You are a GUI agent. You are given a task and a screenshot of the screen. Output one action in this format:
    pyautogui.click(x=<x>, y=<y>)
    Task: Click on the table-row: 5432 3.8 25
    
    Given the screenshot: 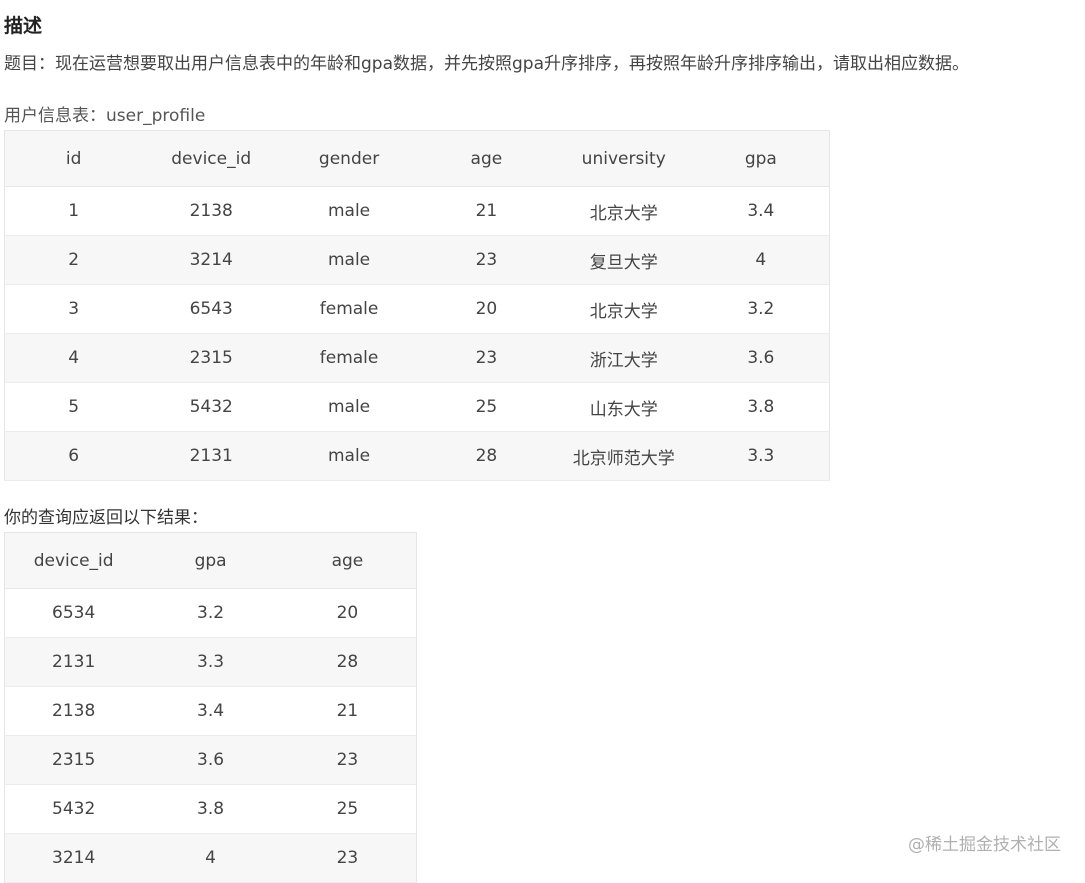 What is the action you would take?
    pyautogui.click(x=210, y=809)
    